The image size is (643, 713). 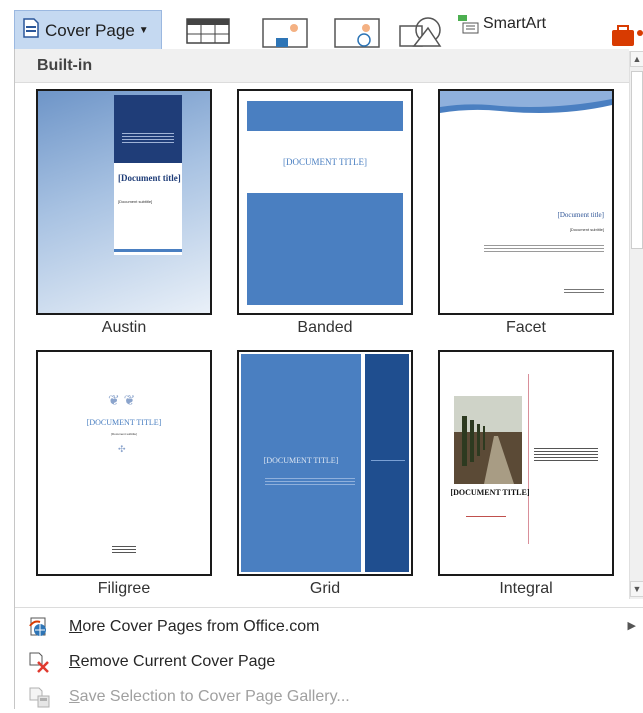 I want to click on template-label: Facet, so click(x=525, y=327).